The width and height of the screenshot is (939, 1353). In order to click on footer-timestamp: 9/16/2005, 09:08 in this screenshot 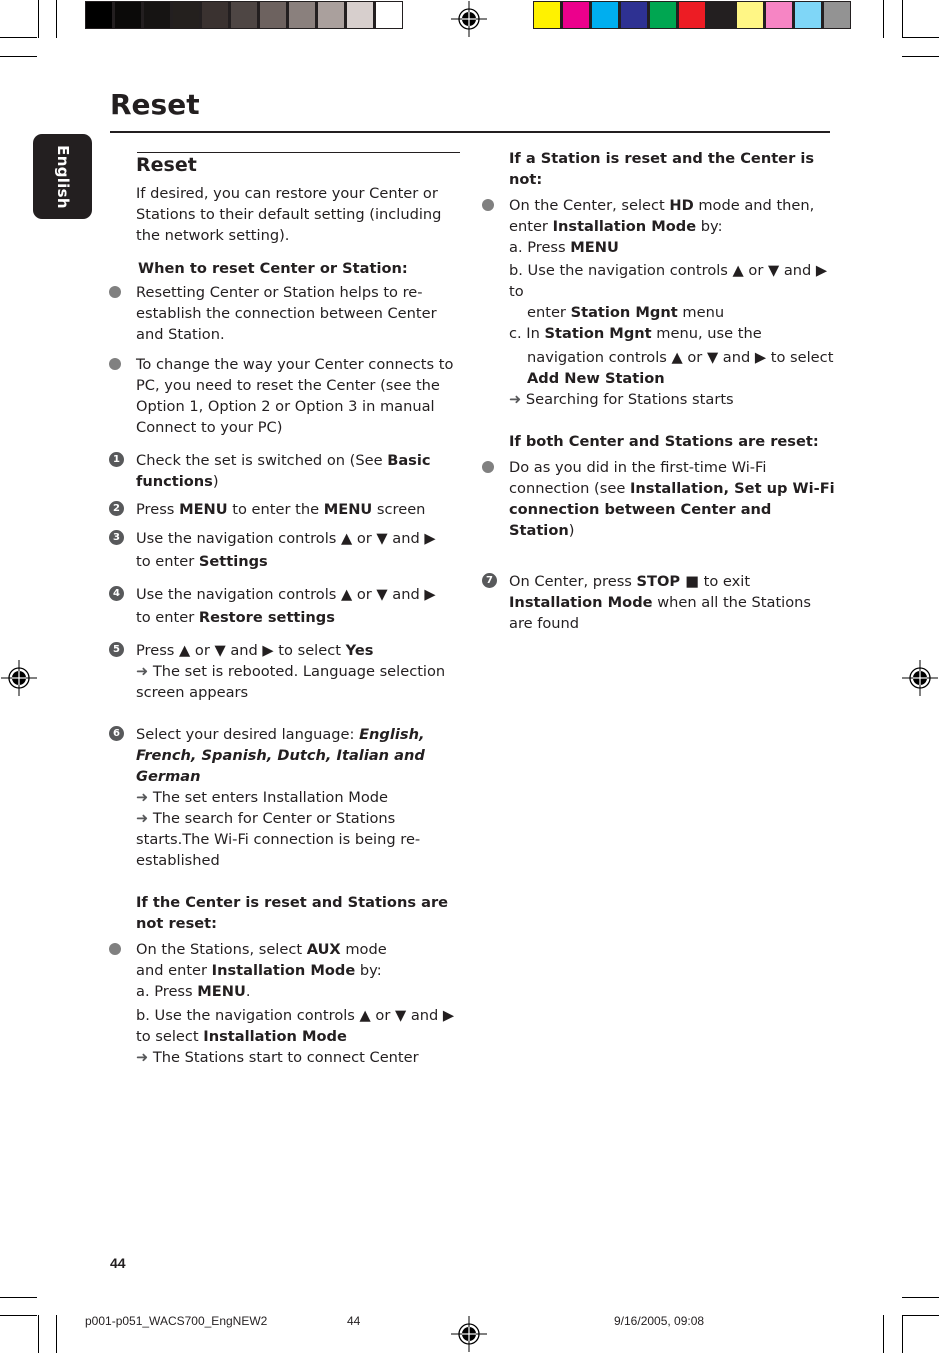, I will do `click(659, 1321)`.